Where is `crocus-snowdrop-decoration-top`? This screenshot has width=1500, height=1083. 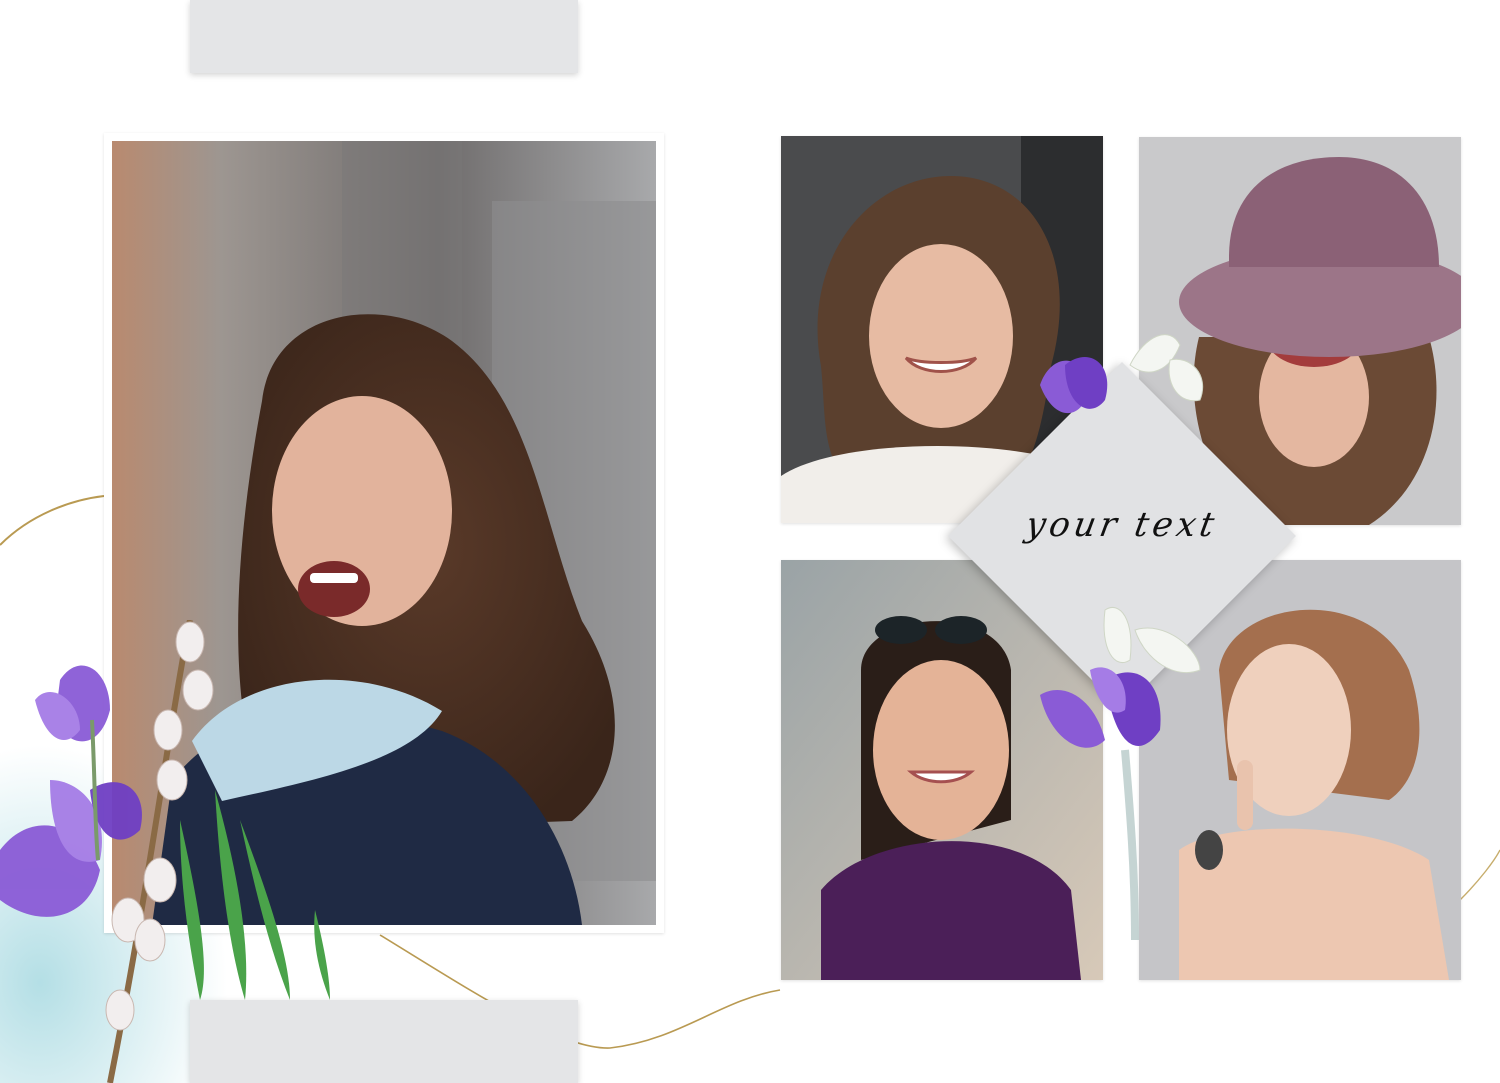 crocus-snowdrop-decoration-top is located at coordinates (1122, 374).